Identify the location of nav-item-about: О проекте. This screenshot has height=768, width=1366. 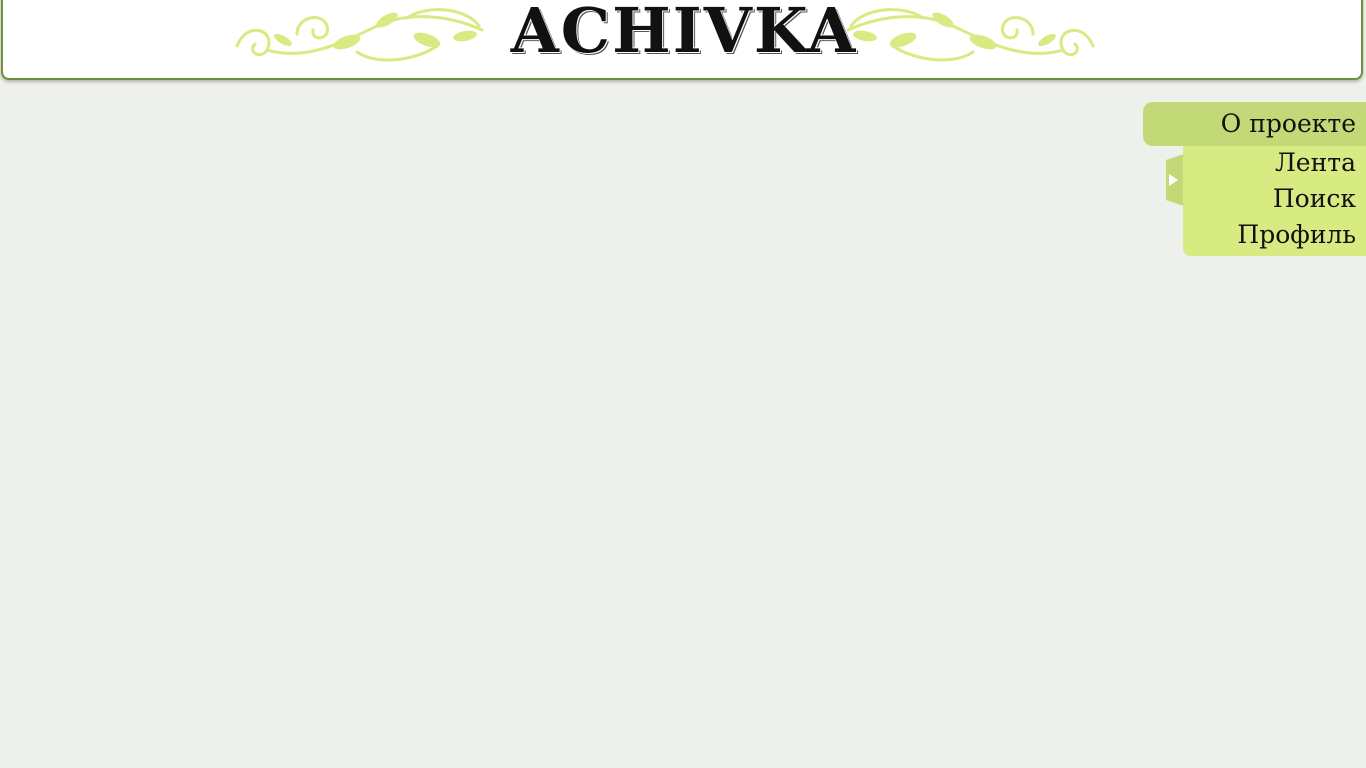
(1254, 124).